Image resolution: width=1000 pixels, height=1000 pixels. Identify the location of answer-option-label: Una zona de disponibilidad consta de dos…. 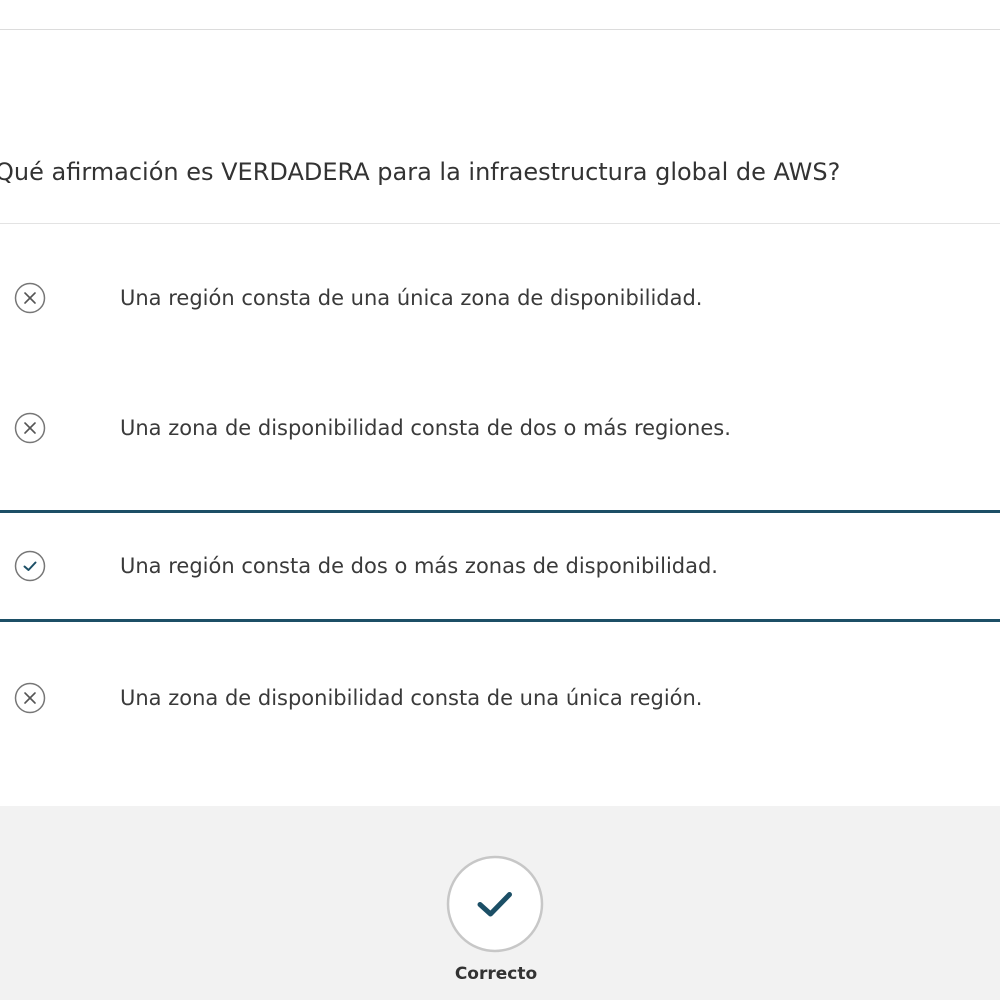
(425, 428).